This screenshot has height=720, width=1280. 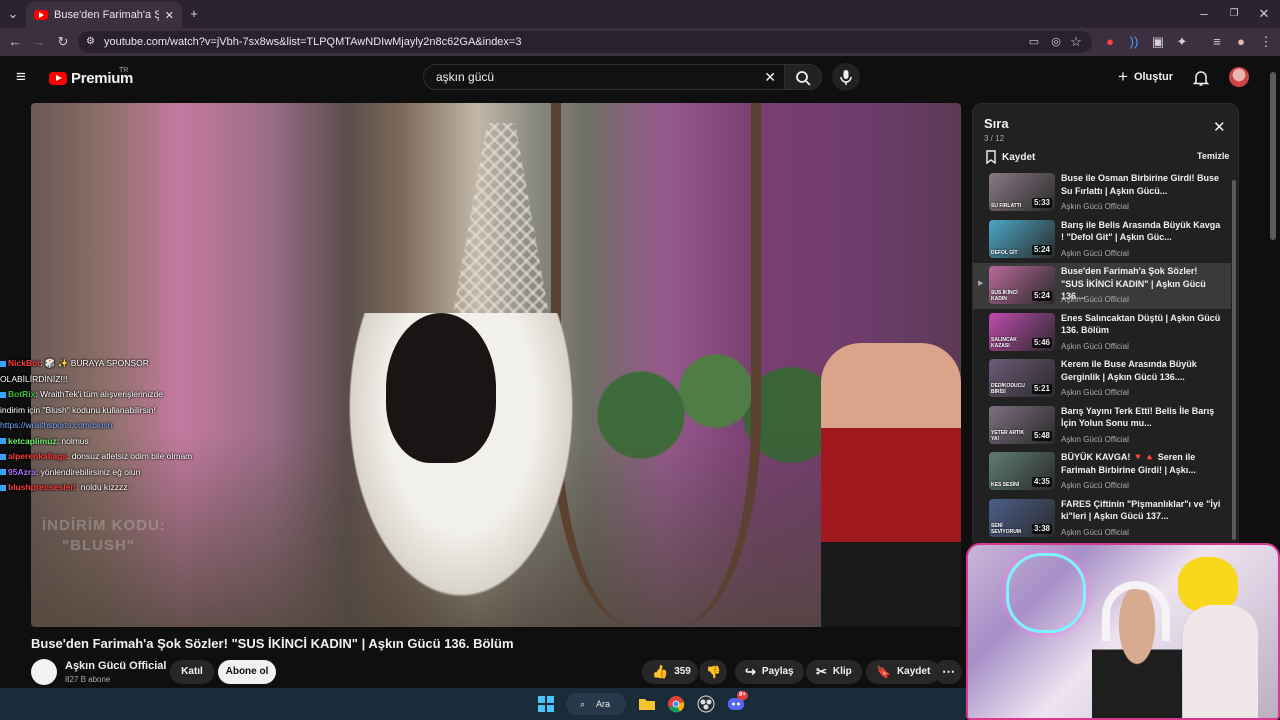 What do you see at coordinates (120, 473) in the screenshot?
I see `chat-message: 95Azra: yönlendirebilirsiniz eğ olun` at bounding box center [120, 473].